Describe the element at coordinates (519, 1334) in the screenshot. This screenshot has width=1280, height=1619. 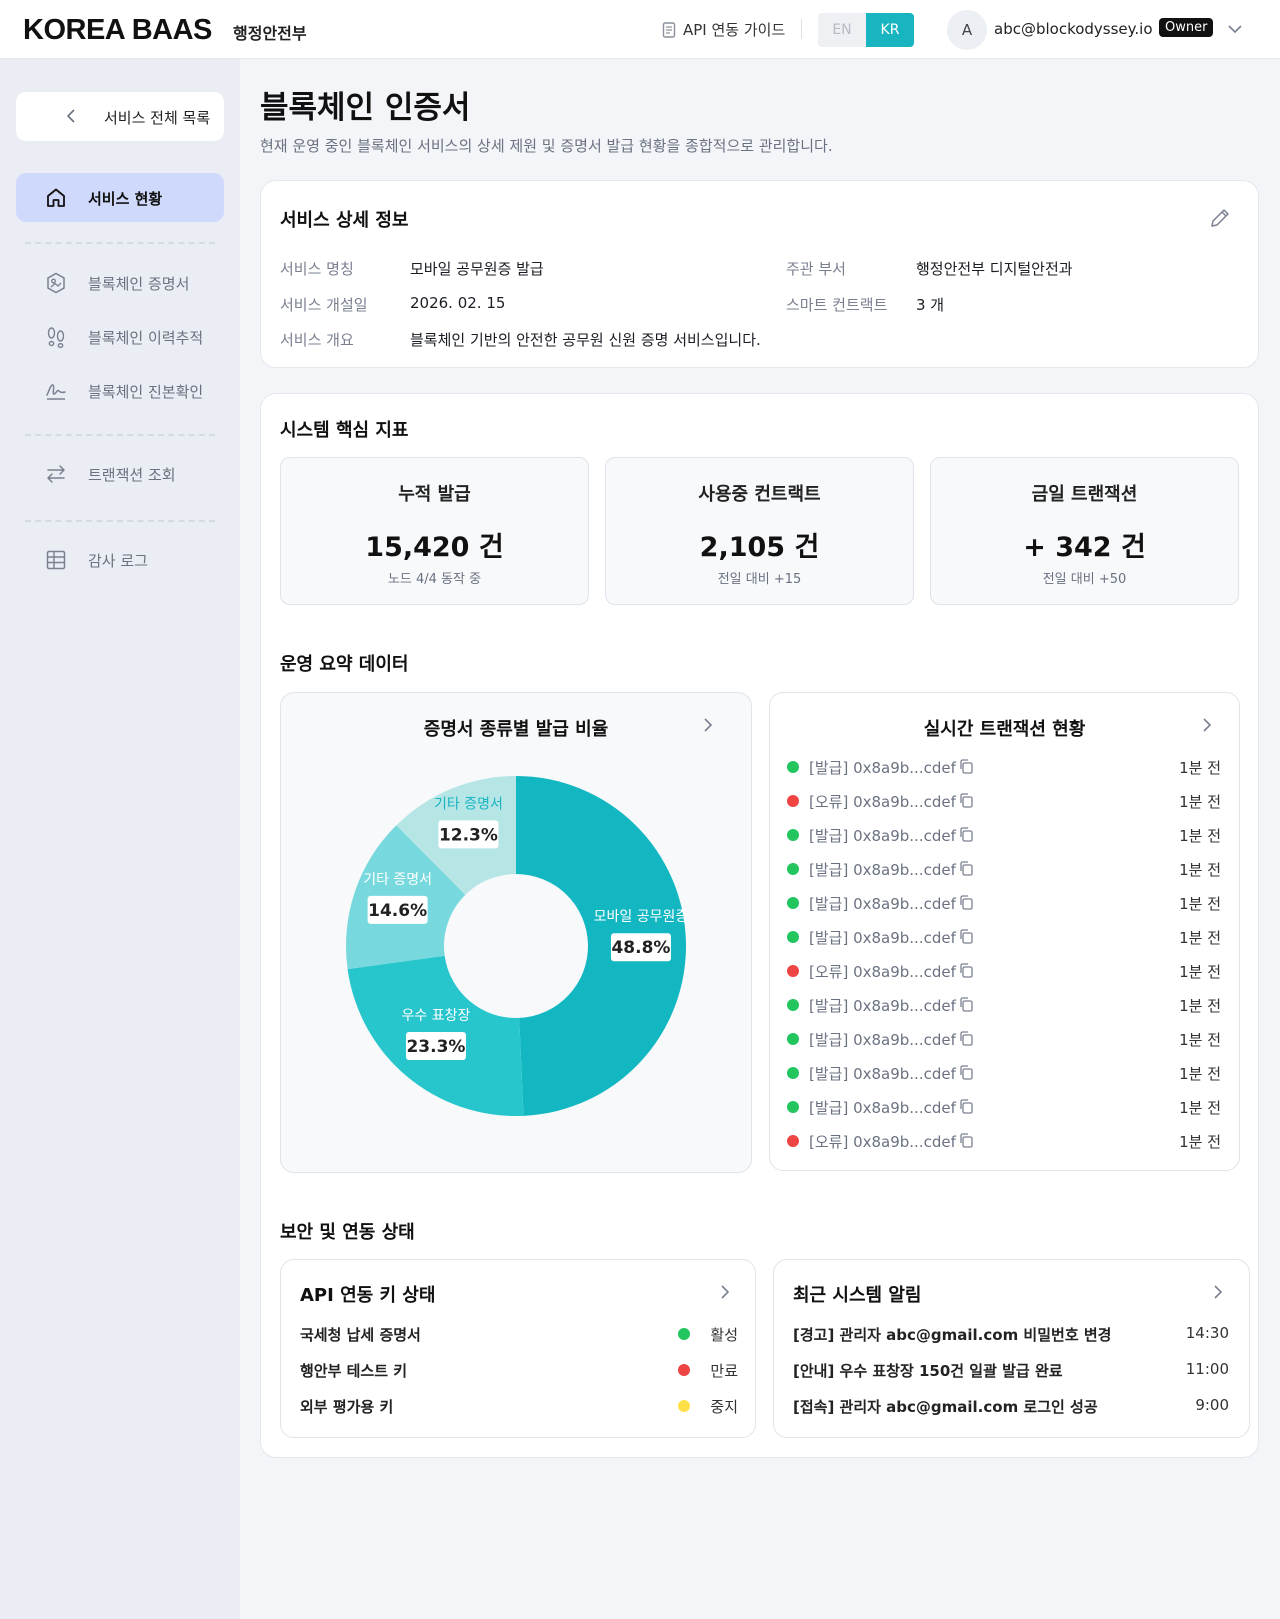
I see `api-key-row: 국세청 납세 증명서 활성` at that location.